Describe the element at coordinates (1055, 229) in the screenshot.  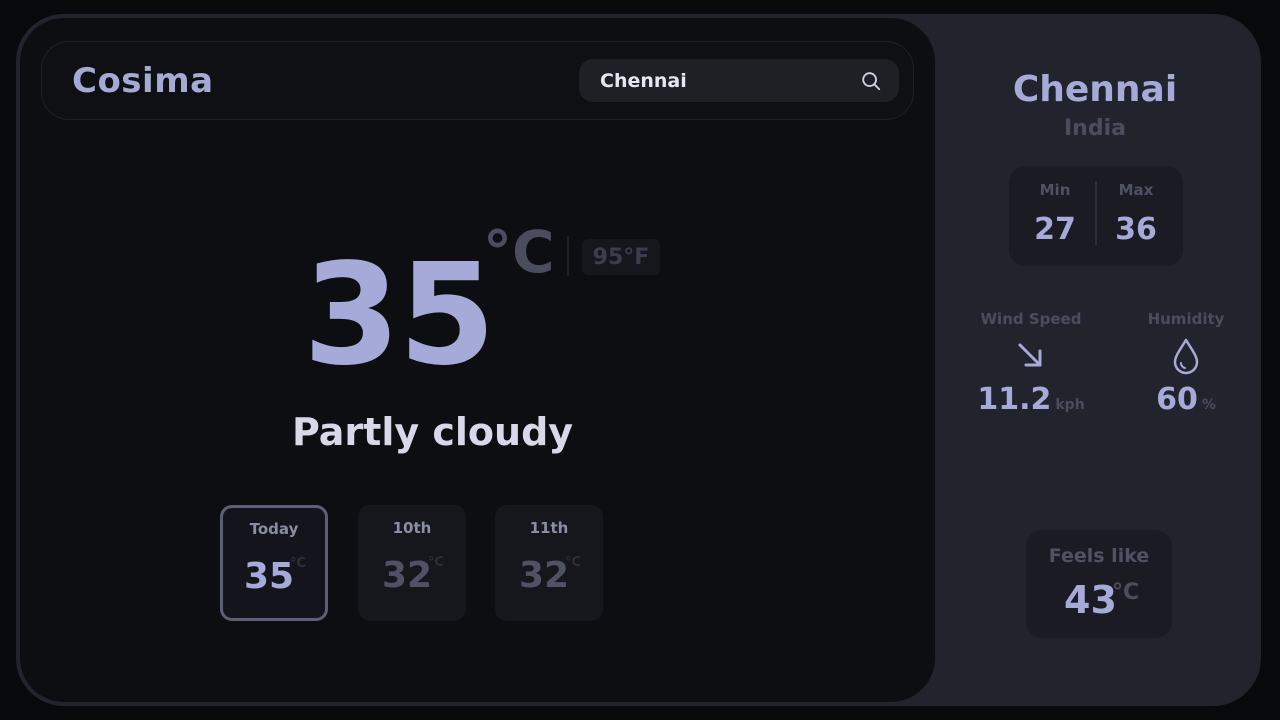
I see `min-value: 27` at that location.